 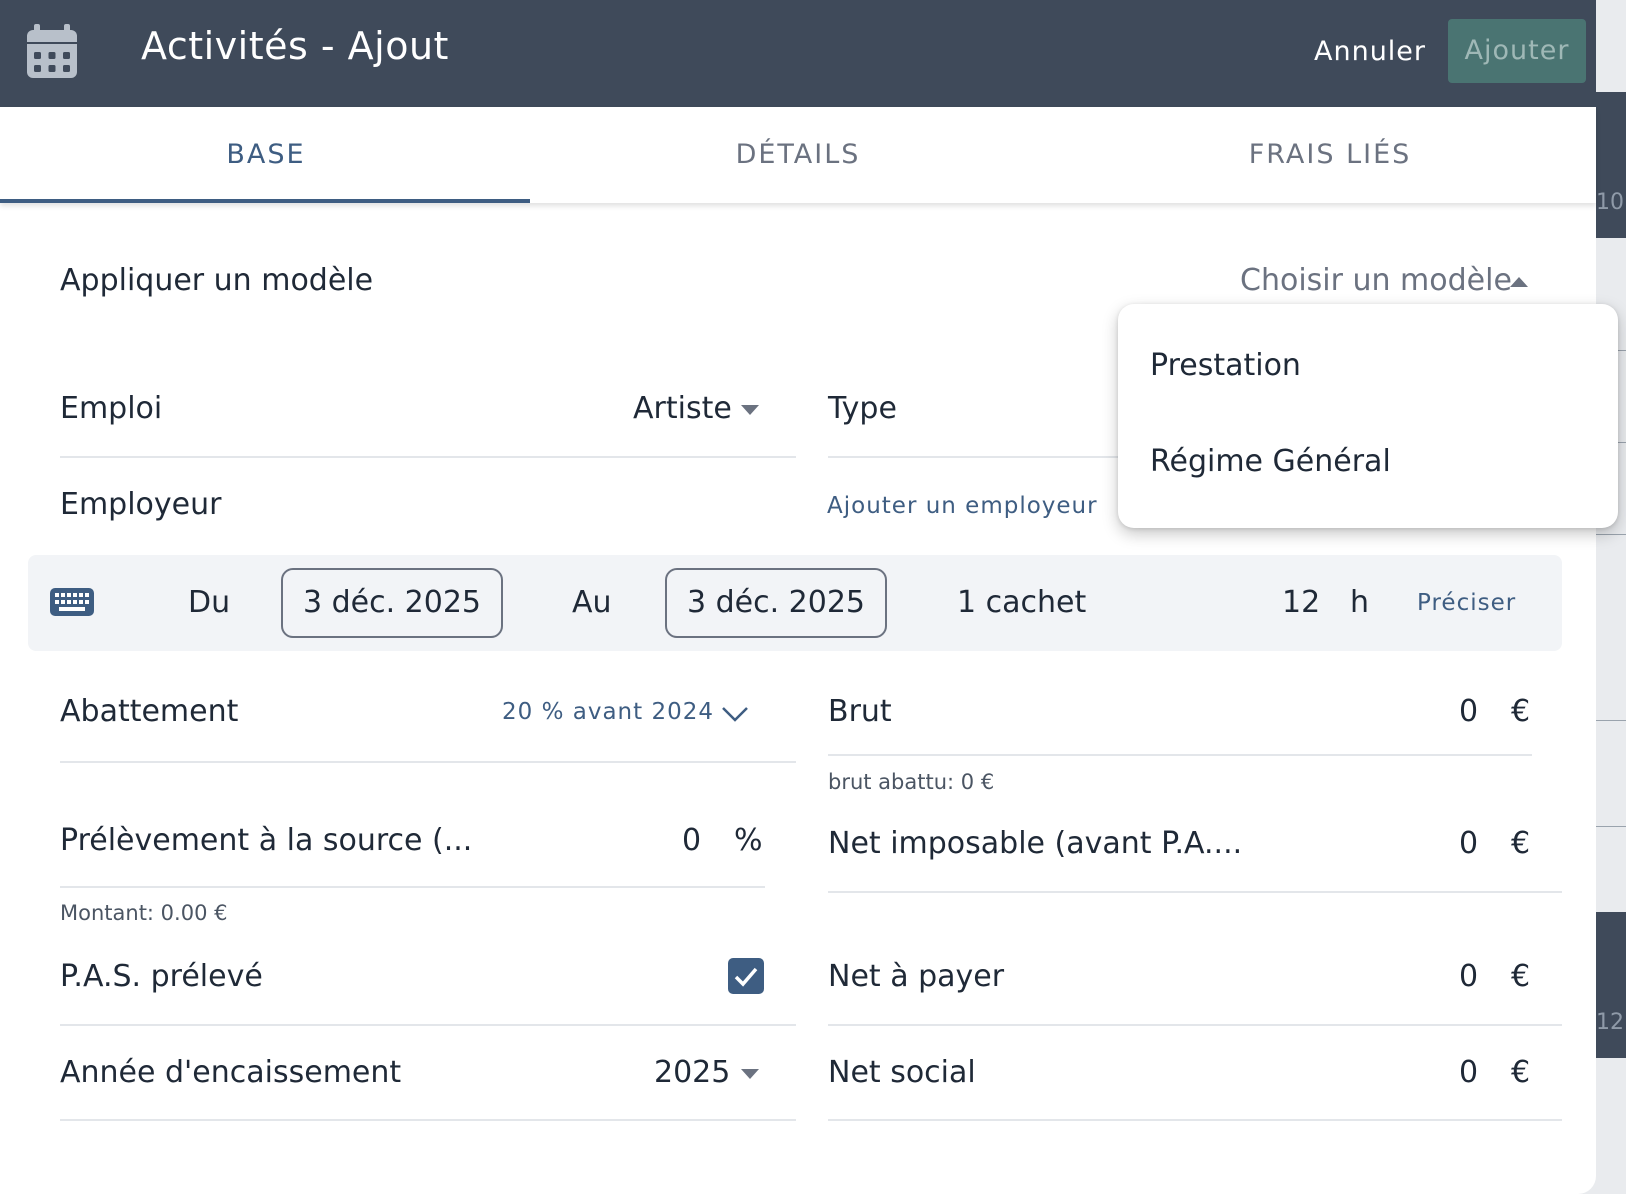 What do you see at coordinates (691, 840) in the screenshot?
I see `prelevement-input: 0` at bounding box center [691, 840].